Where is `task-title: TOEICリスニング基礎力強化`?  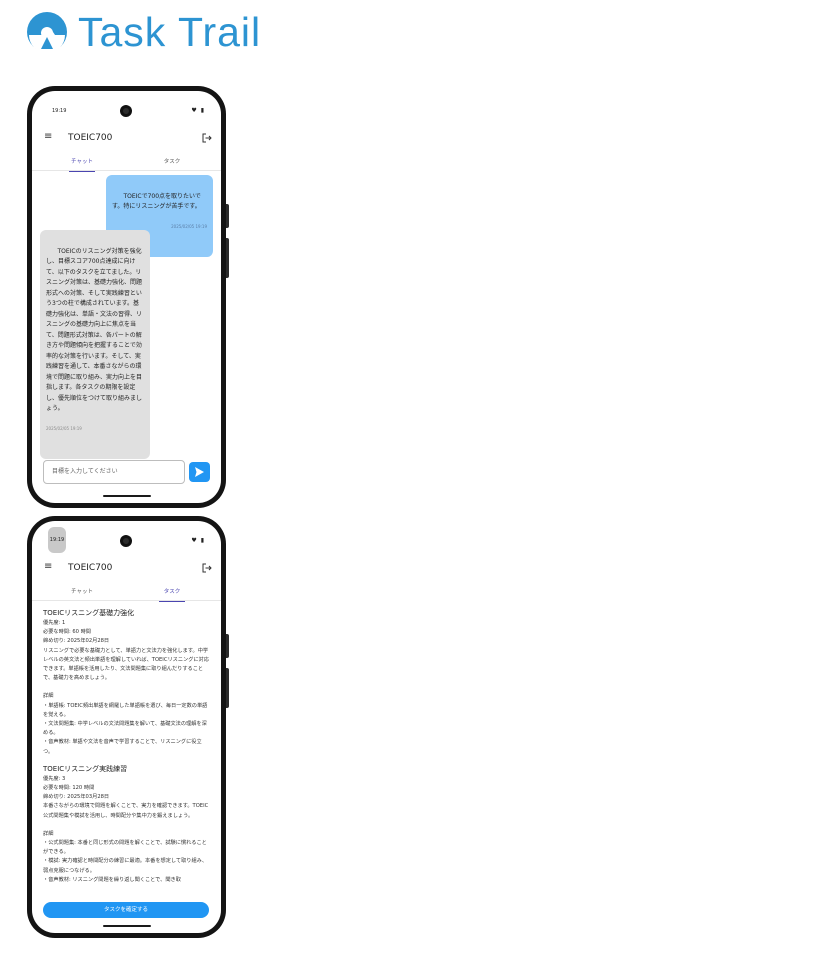 task-title: TOEICリスニング基礎力強化 is located at coordinates (89, 613).